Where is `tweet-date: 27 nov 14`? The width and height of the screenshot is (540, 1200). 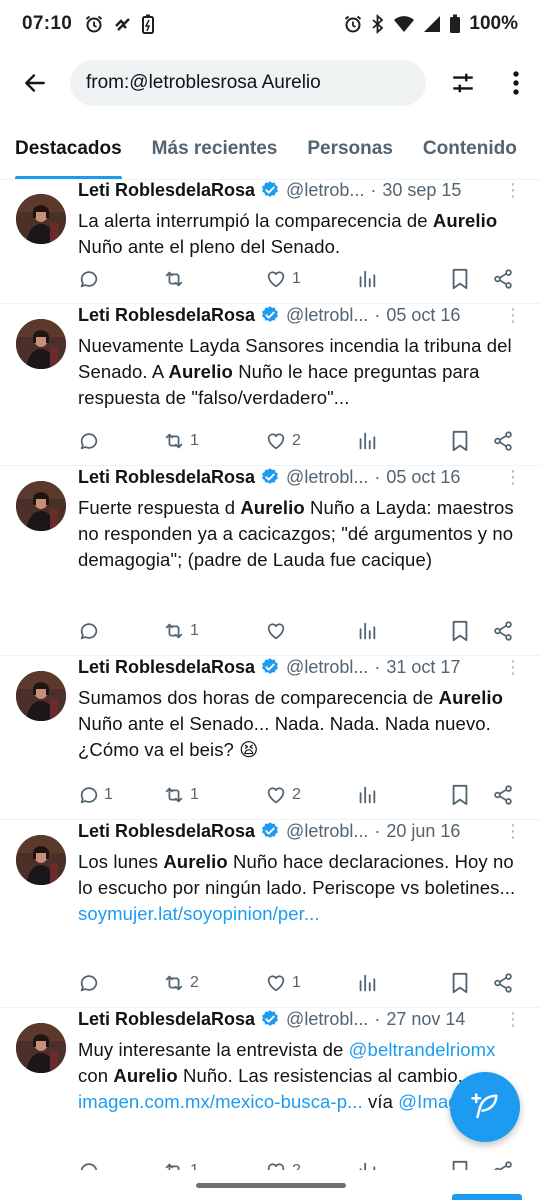
tweet-date: 27 nov 14 is located at coordinates (425, 1019).